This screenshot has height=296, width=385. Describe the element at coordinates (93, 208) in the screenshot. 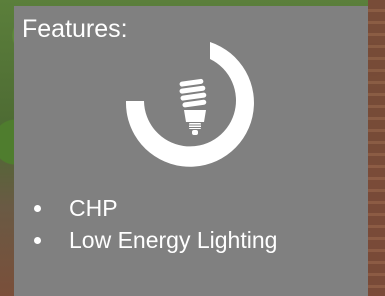

I see `feature-label: CHP` at that location.